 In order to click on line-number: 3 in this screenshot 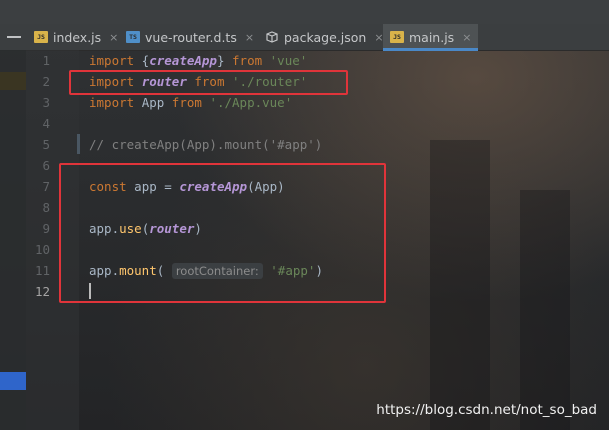, I will do `click(46, 102)`.